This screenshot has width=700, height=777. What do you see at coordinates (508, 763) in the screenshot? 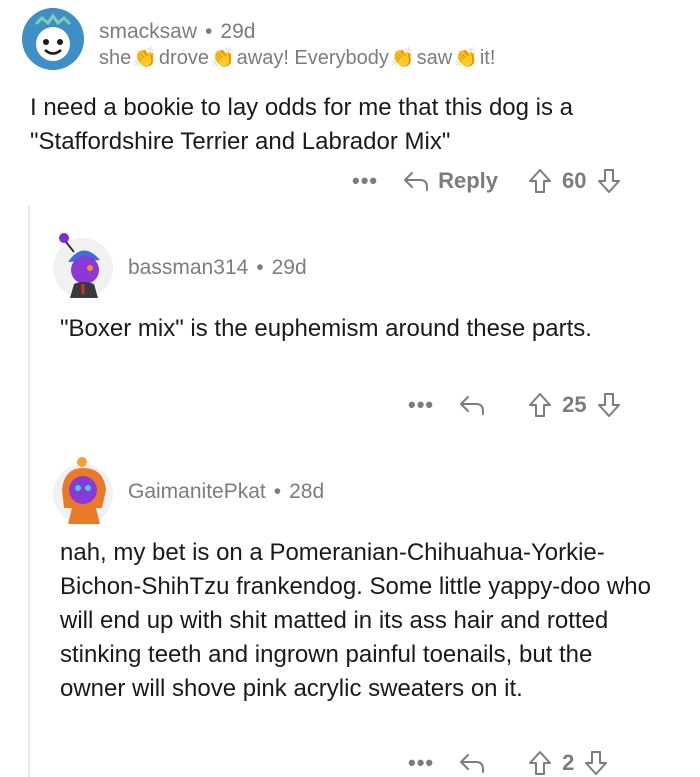
I see `comment-actions: ••• 2` at bounding box center [508, 763].